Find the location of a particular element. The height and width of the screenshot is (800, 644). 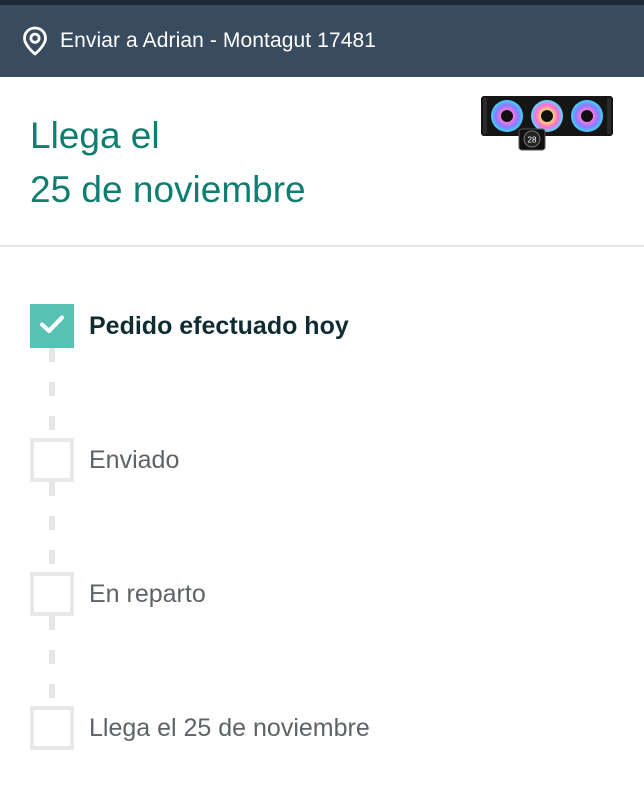

step-label-out-for-delivery: En reparto is located at coordinates (147, 594).